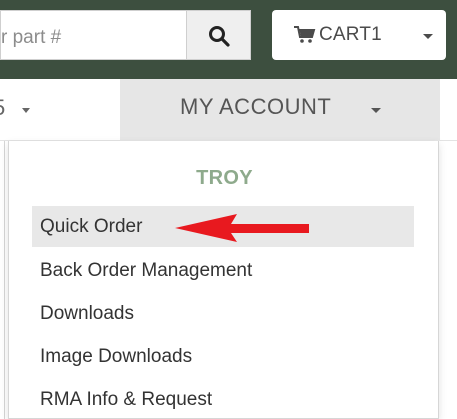 This screenshot has height=419, width=457. I want to click on red-arrow-icon, so click(242, 228).